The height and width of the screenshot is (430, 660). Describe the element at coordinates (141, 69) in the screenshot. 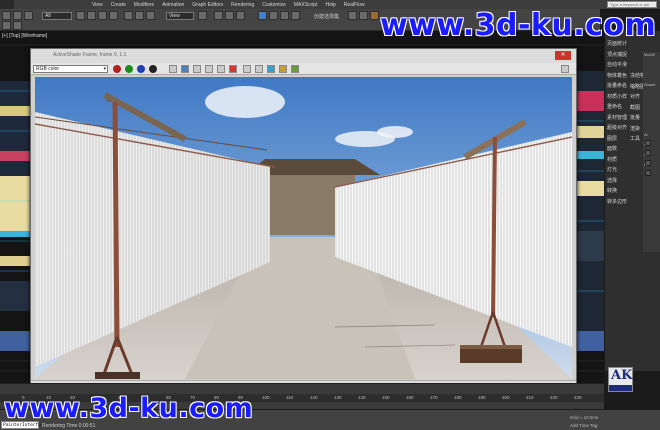

I see `blue-channel-icon` at that location.